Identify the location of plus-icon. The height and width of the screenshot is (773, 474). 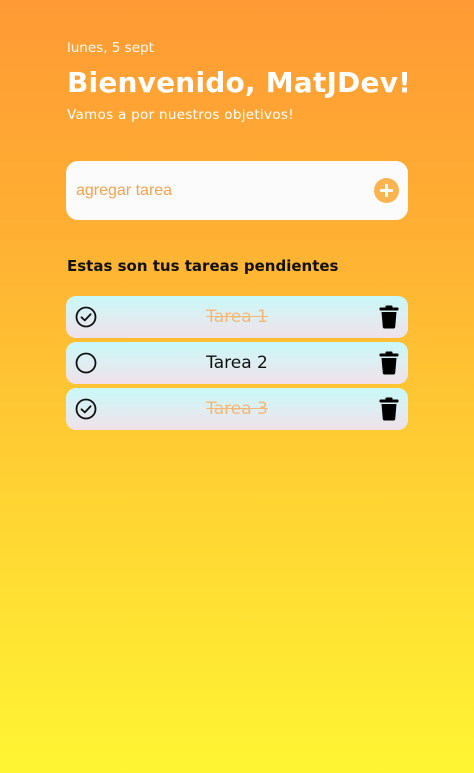
(386, 190).